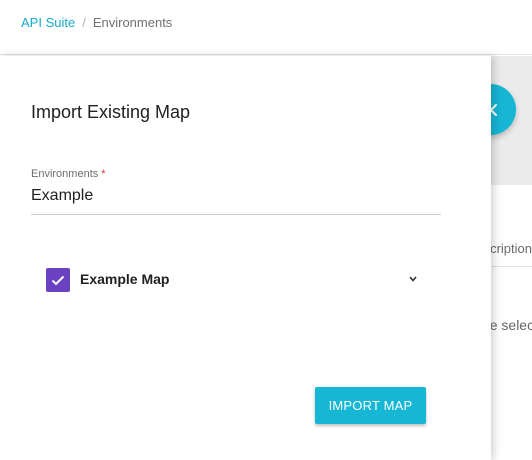 The height and width of the screenshot is (460, 532). What do you see at coordinates (65, 174) in the screenshot?
I see `environments-label-text: Environments` at bounding box center [65, 174].